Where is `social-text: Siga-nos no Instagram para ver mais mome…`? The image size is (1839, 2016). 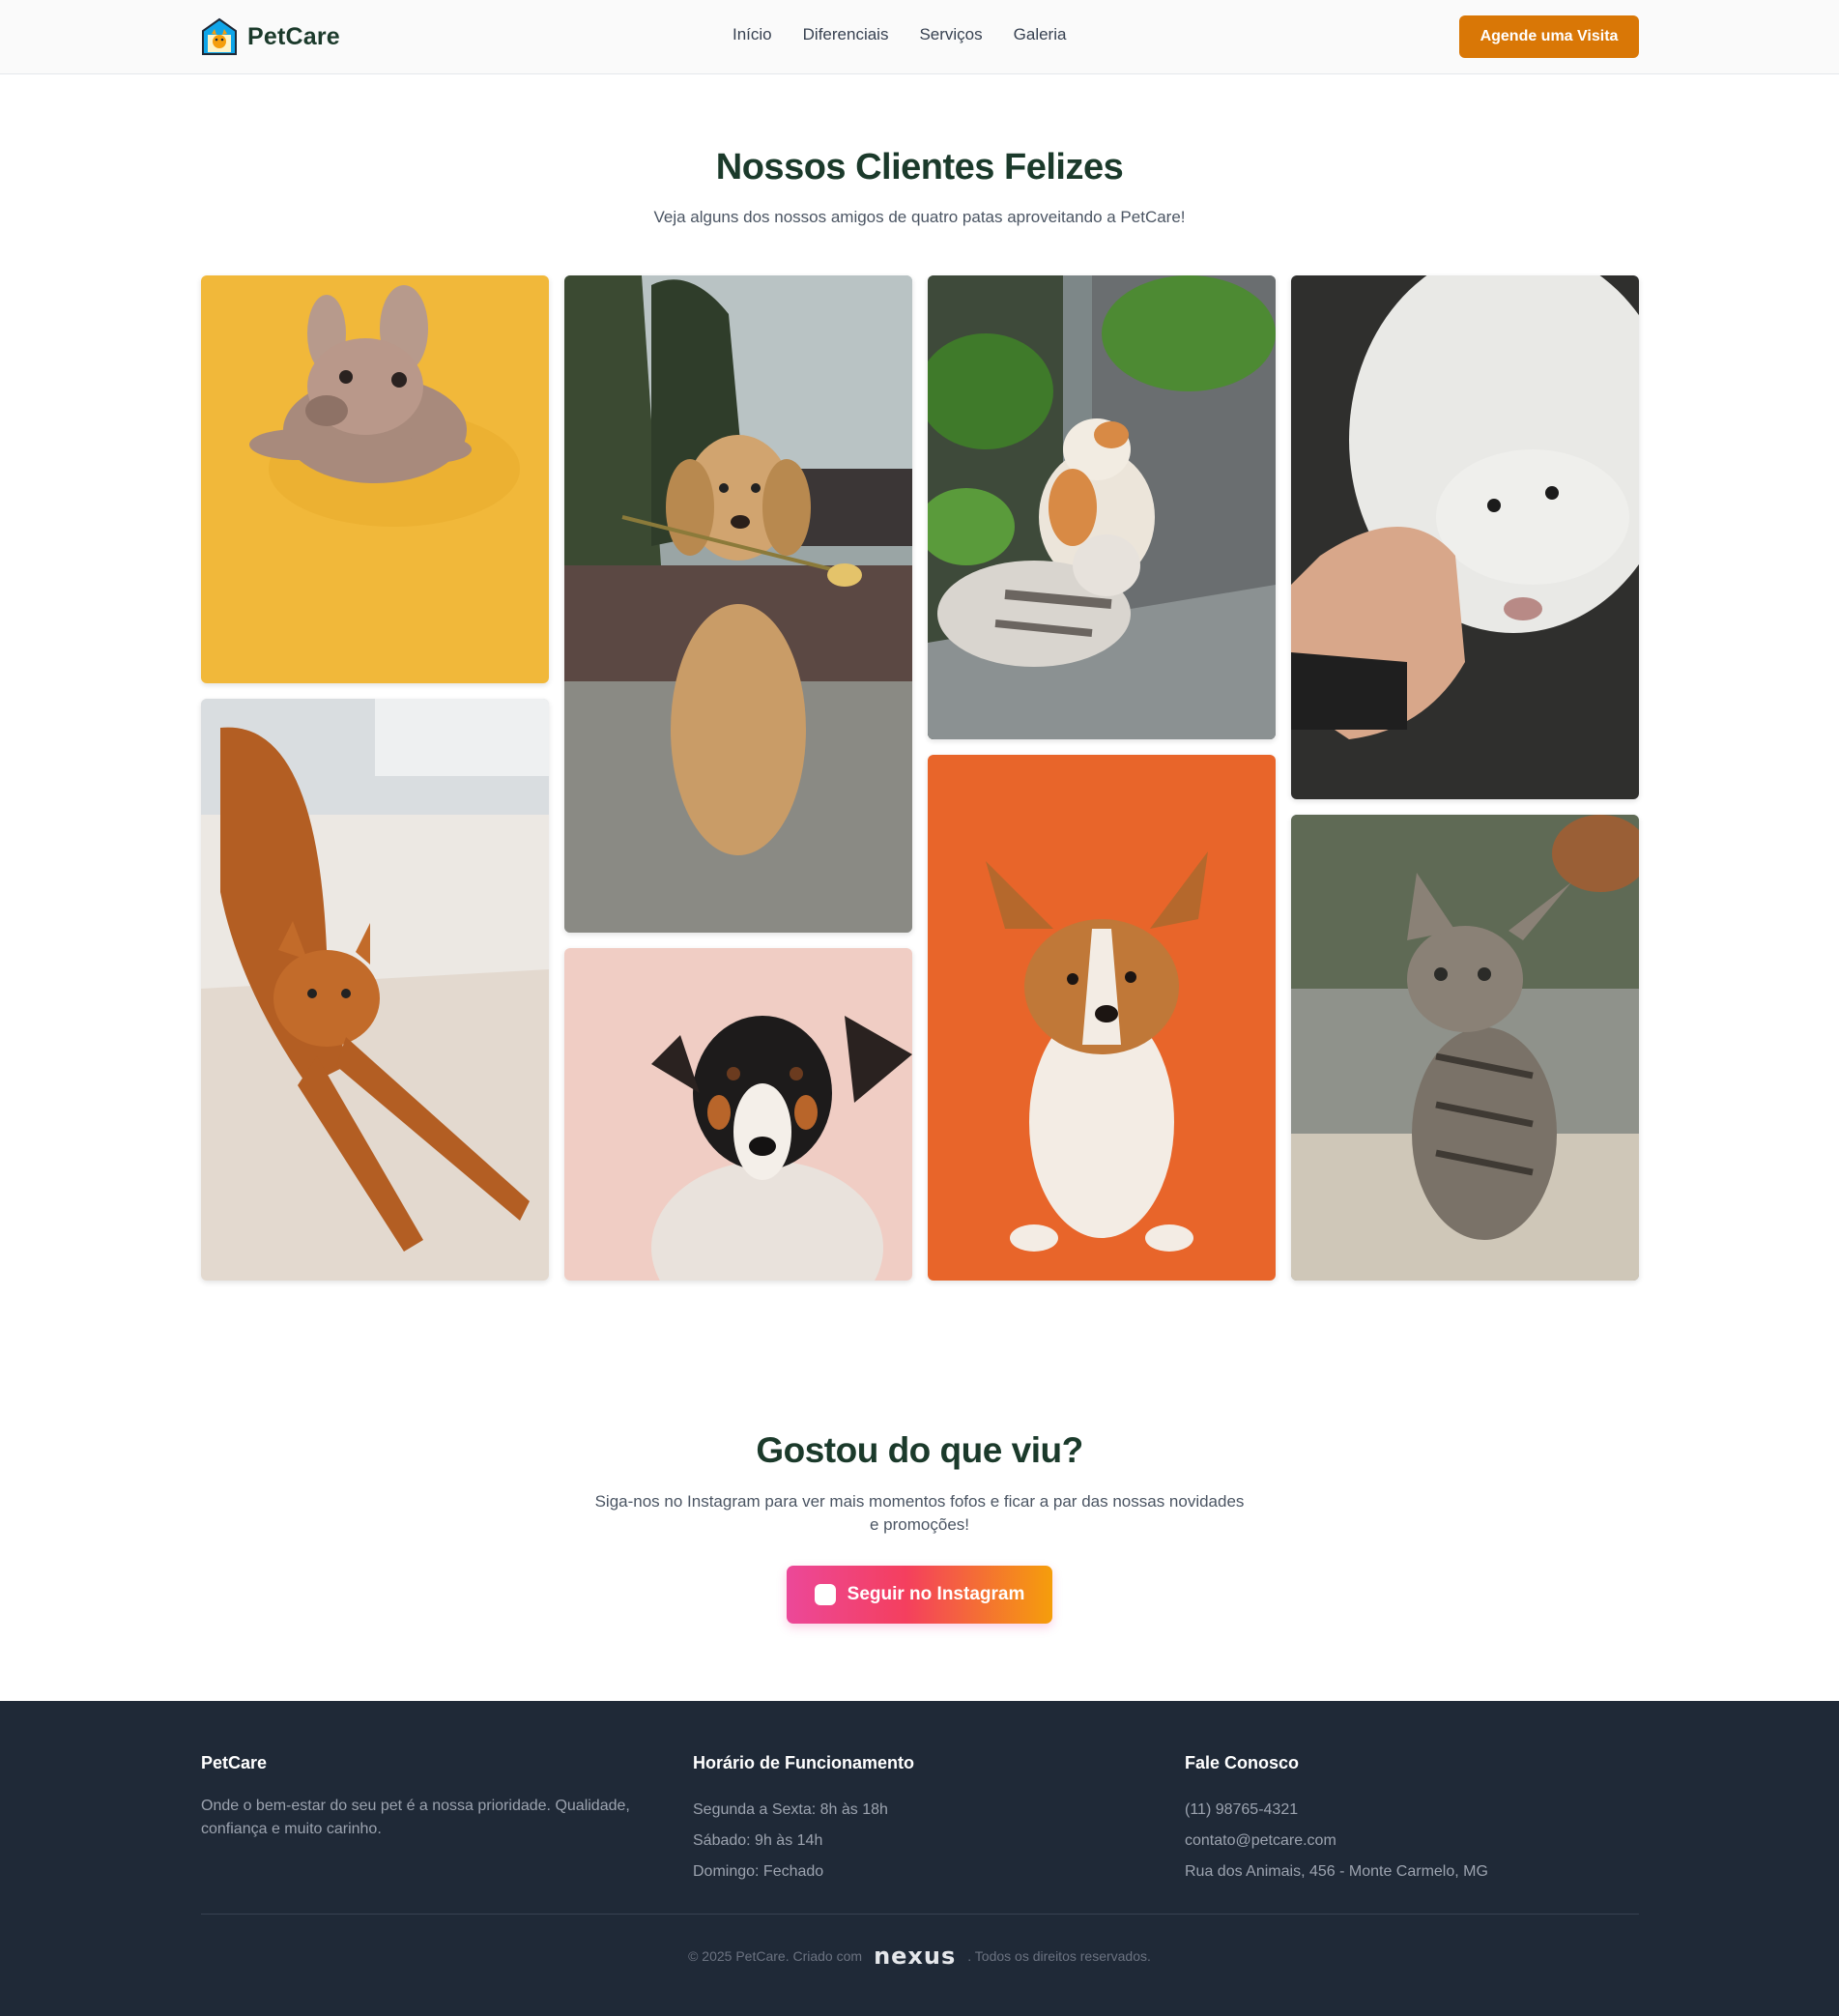
social-text: Siga-nos no Instagram para ver mais mome… is located at coordinates (919, 1513).